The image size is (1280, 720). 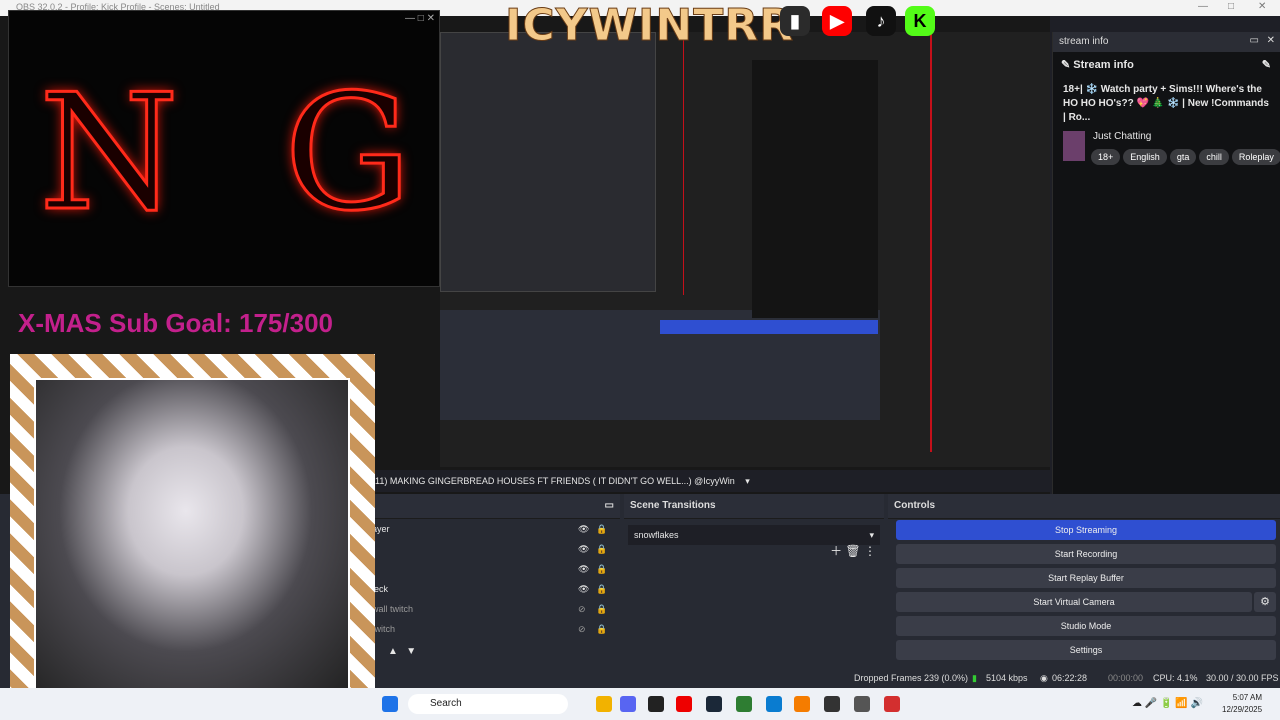 What do you see at coordinates (1070, 678) in the screenshot?
I see `stream-time: 06:22:28` at bounding box center [1070, 678].